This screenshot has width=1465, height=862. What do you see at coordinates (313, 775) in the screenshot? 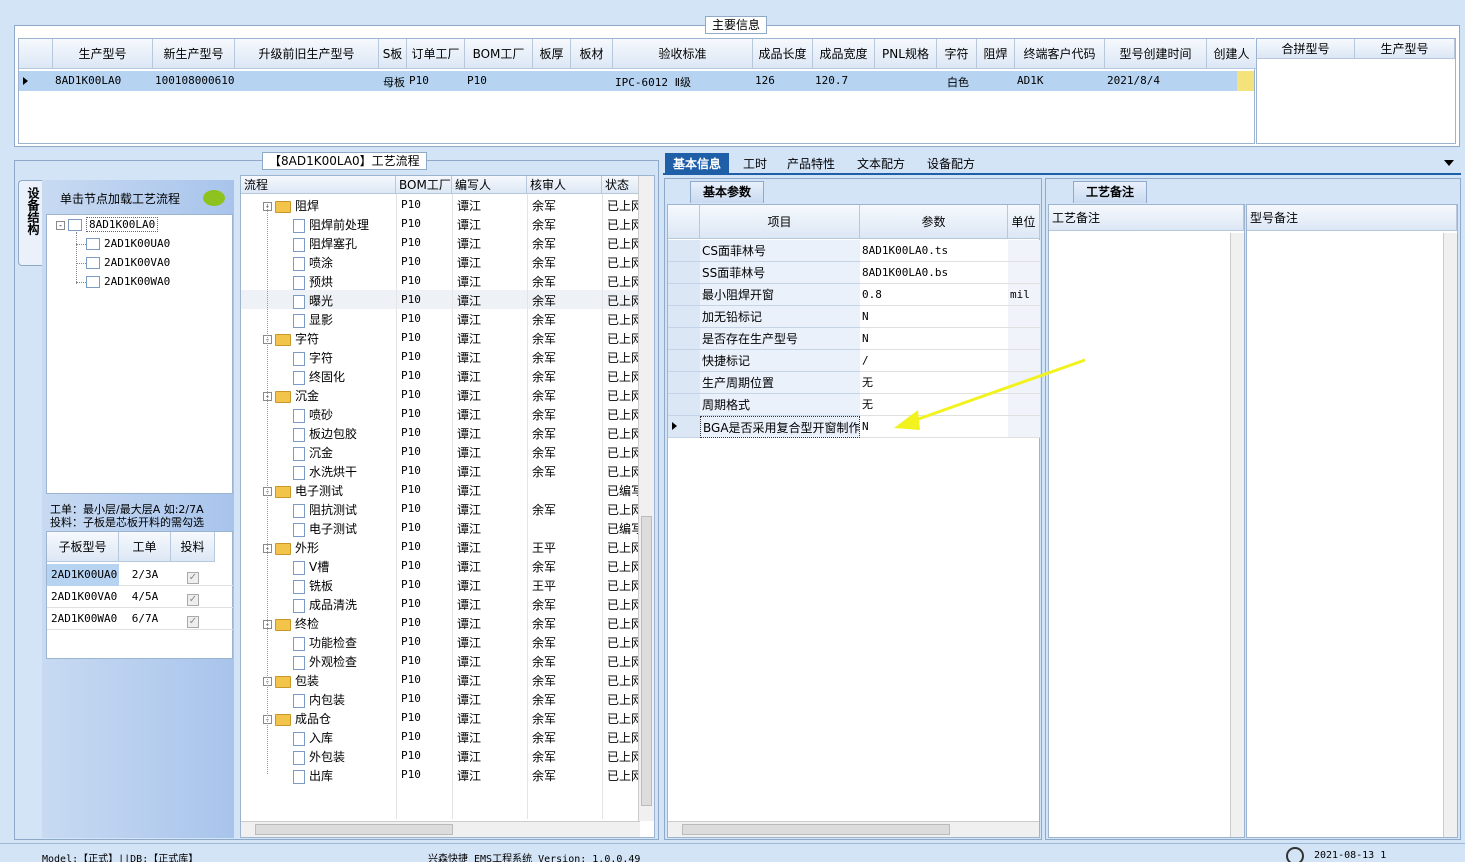
I see `flow-step-name: 出库` at bounding box center [313, 775].